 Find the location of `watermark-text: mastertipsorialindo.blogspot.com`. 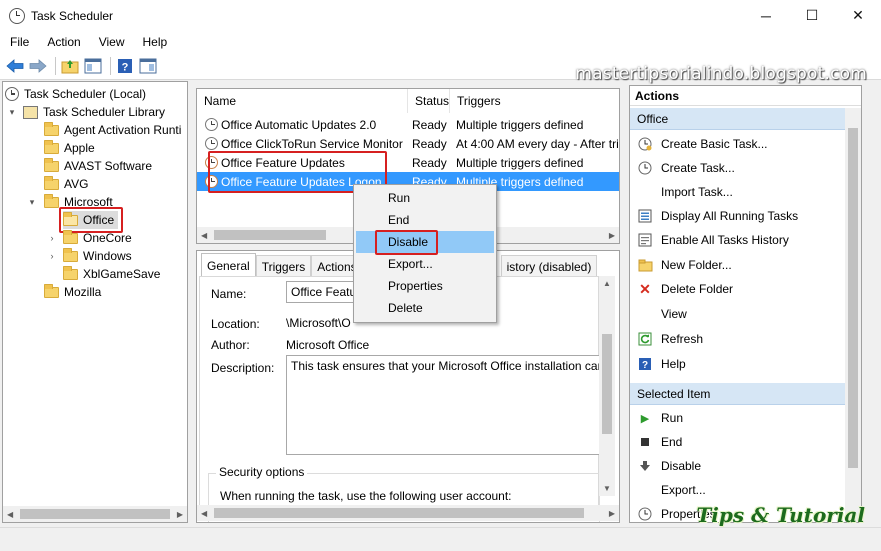

watermark-text: mastertipsorialindo.blogspot.com is located at coordinates (721, 74).